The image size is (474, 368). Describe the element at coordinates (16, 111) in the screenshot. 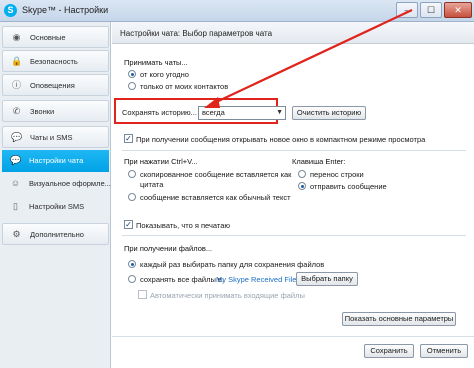

I see `phone-icon: ✆` at that location.